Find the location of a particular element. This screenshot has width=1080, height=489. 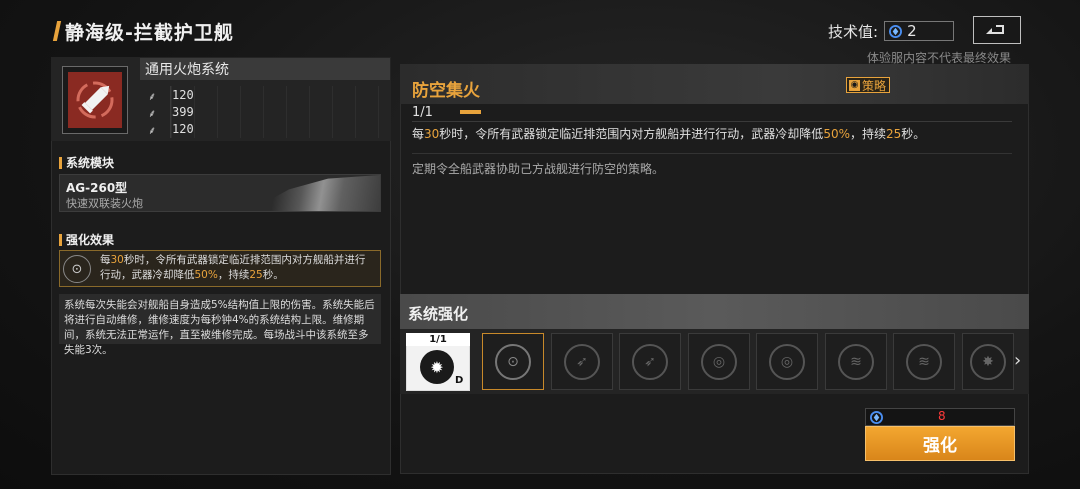

strategy-tag: ◉ 策略 is located at coordinates (868, 85).